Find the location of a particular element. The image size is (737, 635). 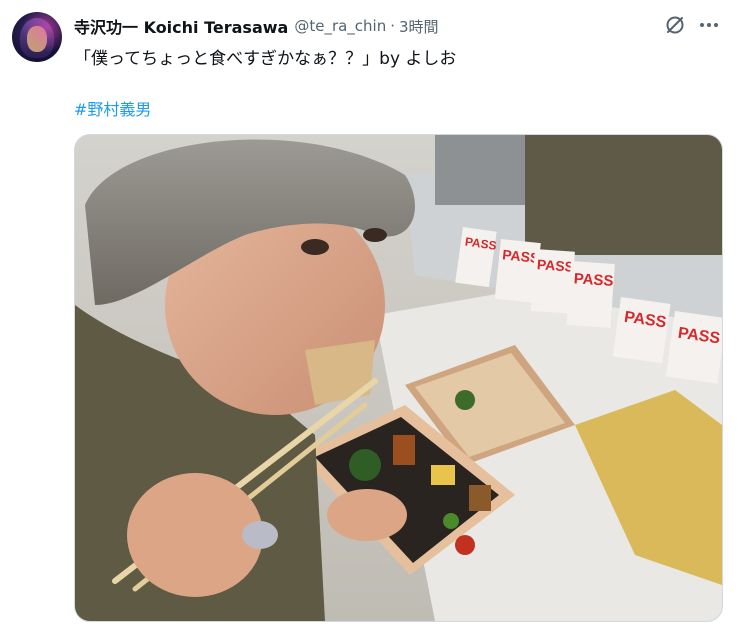

person-eye-right is located at coordinates (375, 235).